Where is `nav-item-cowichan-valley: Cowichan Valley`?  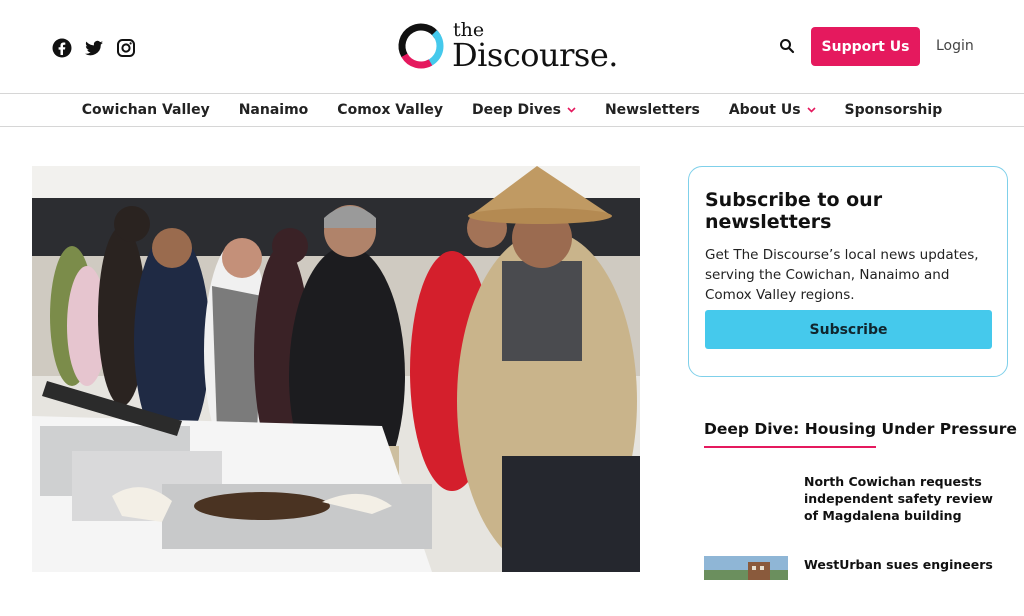 nav-item-cowichan-valley: Cowichan Valley is located at coordinates (146, 110).